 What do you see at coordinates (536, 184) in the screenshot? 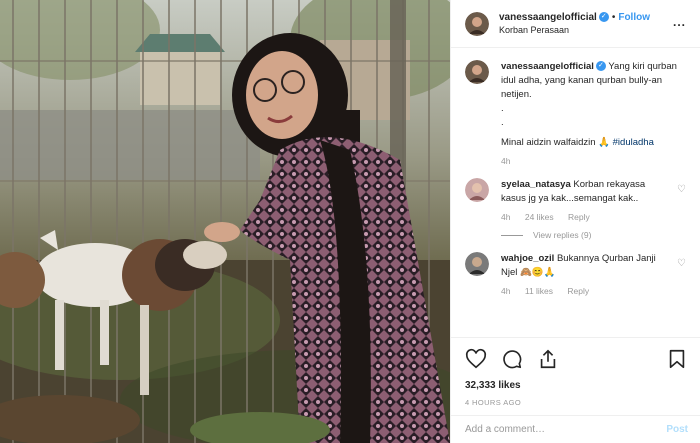
I see `comment-username: syelaa_natasya` at bounding box center [536, 184].